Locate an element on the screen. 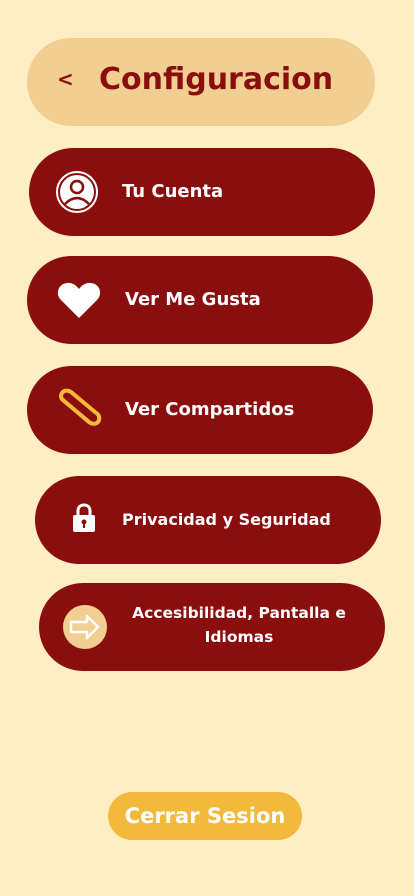 The height and width of the screenshot is (896, 414). heart-icon is located at coordinates (79, 300).